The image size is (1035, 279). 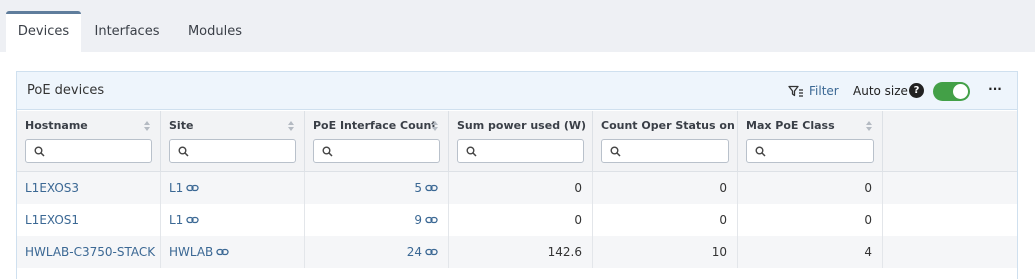 What do you see at coordinates (43, 31) in the screenshot?
I see `tab-devices: Devices` at bounding box center [43, 31].